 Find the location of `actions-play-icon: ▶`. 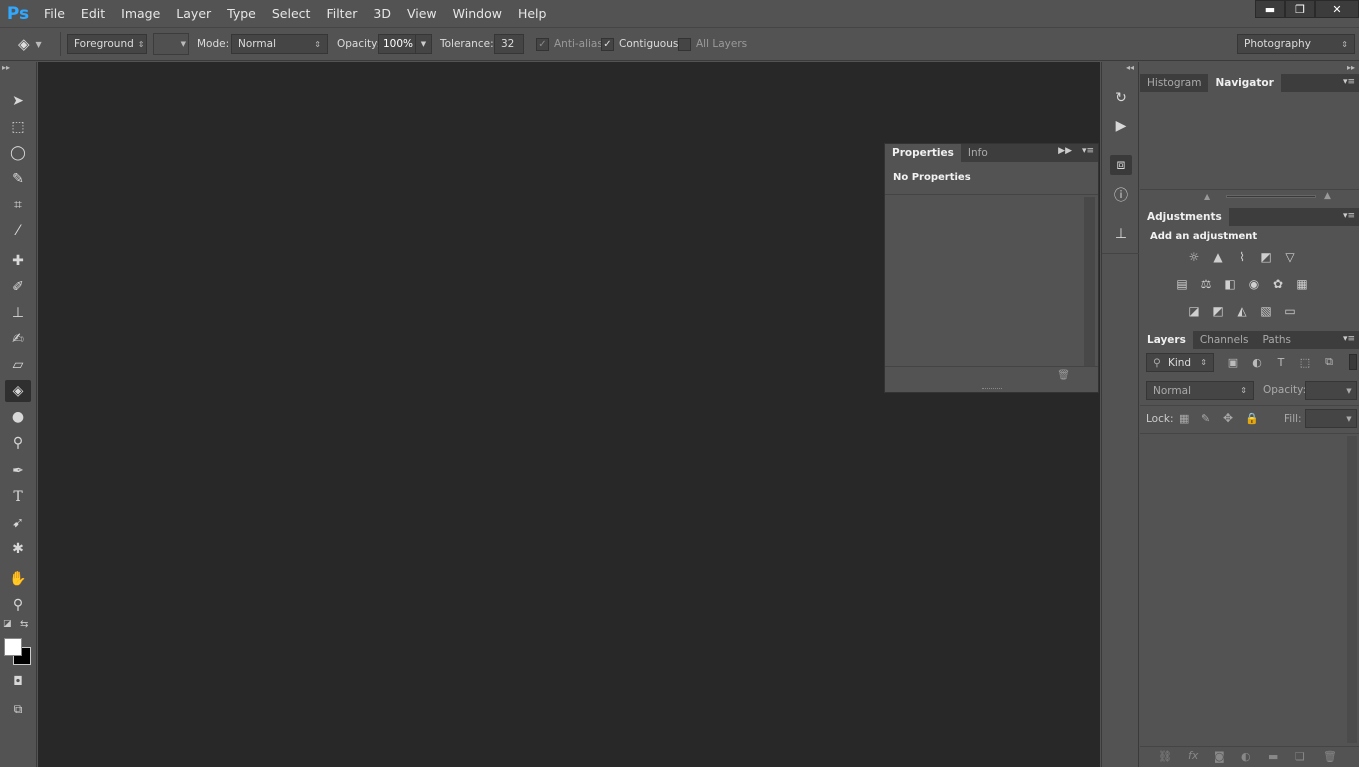

actions-play-icon: ▶ is located at coordinates (1121, 126).